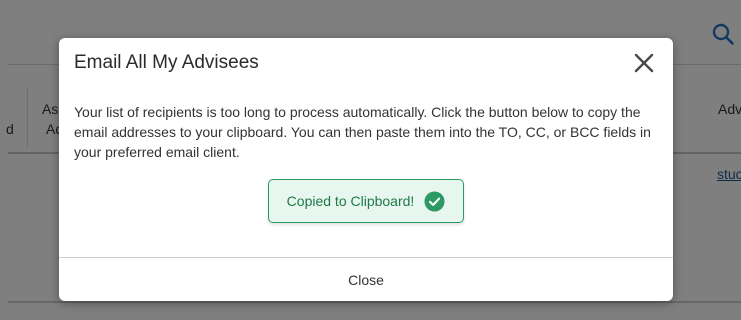 This screenshot has width=741, height=320. Describe the element at coordinates (166, 62) in the screenshot. I see `dialog-title: Email All My Advisees` at that location.